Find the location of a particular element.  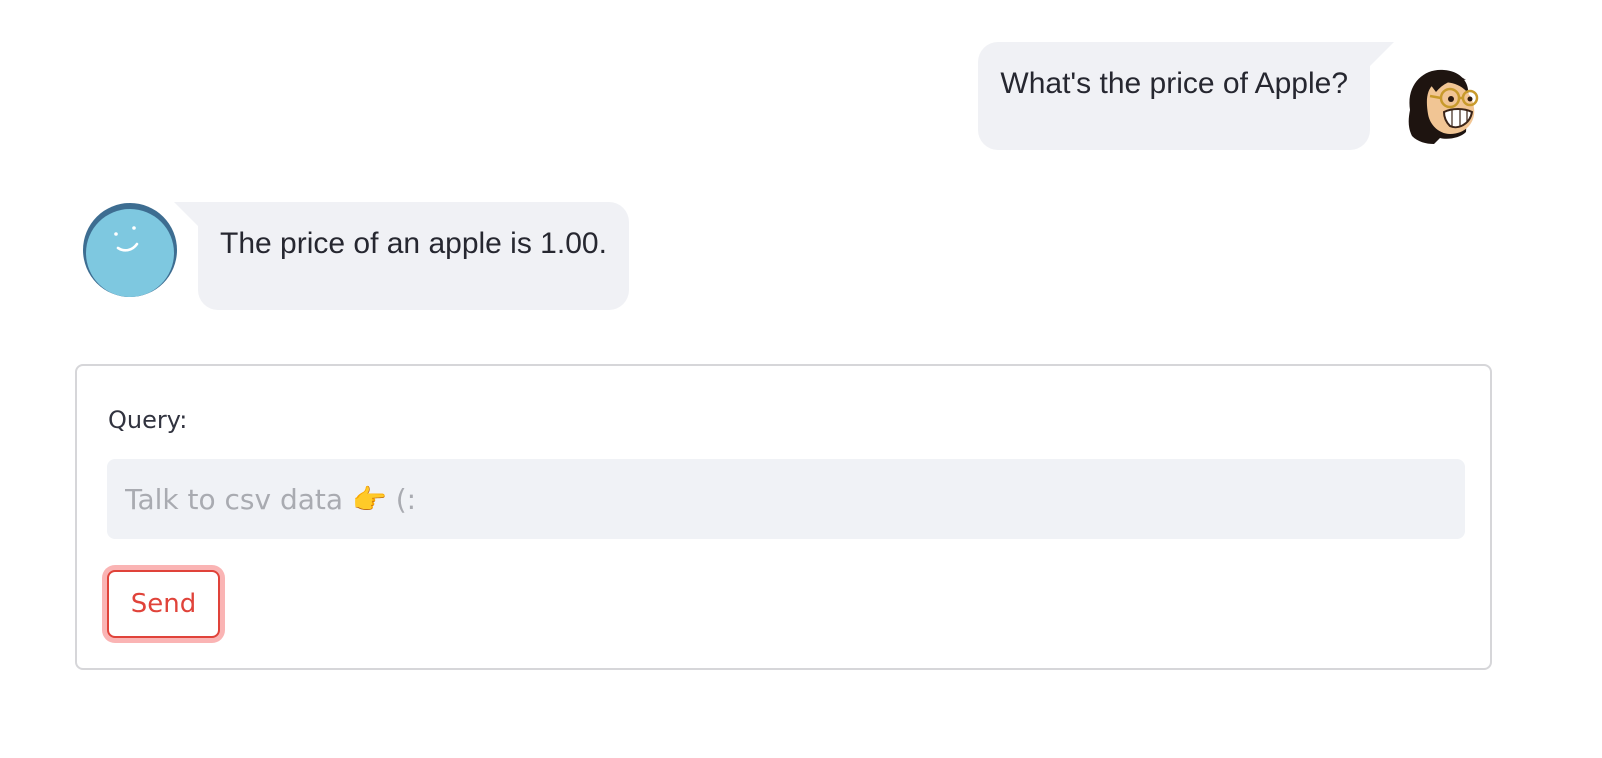

user-message-bubble: What's the price of Apple? is located at coordinates (1186, 96).